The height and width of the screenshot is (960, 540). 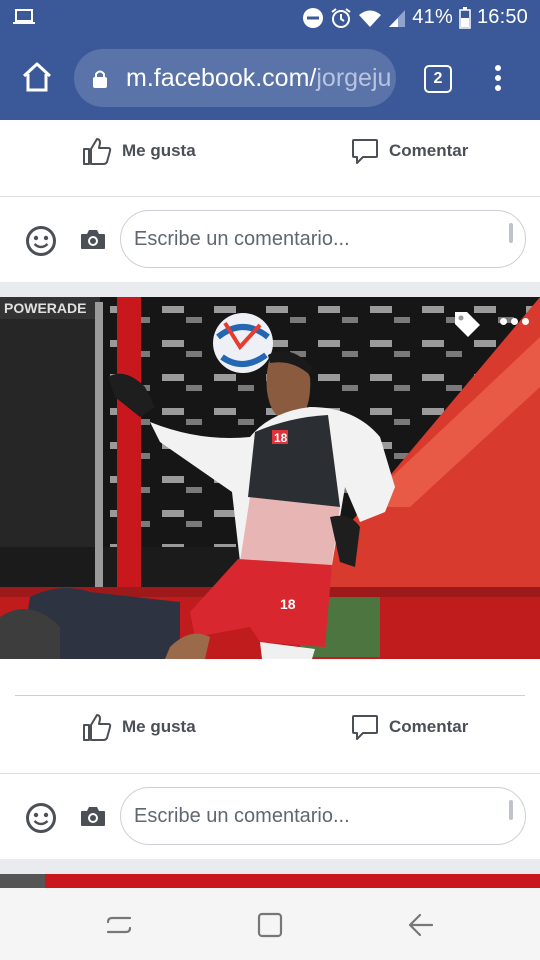 I want to click on home-button-icon, so click(x=270, y=925).